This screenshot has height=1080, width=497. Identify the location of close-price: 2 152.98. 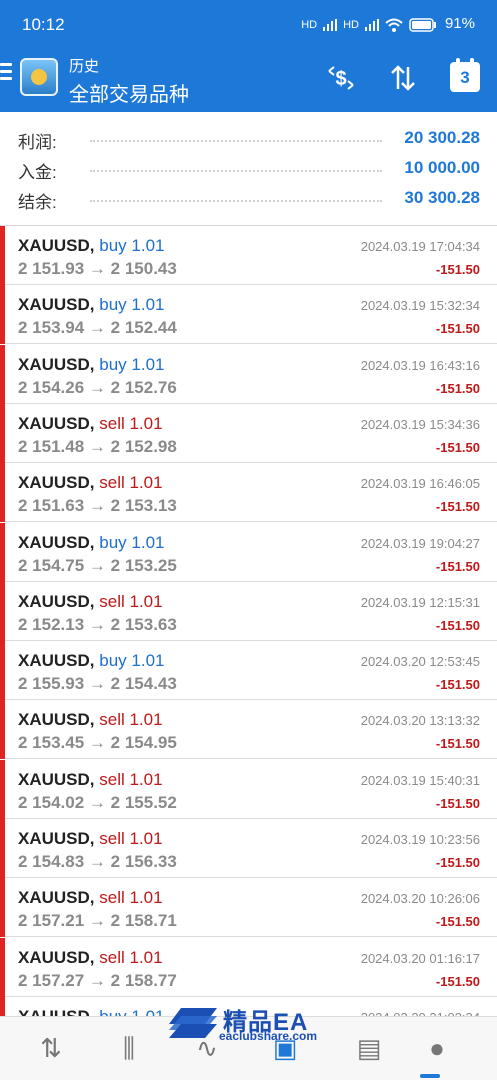
(143, 446).